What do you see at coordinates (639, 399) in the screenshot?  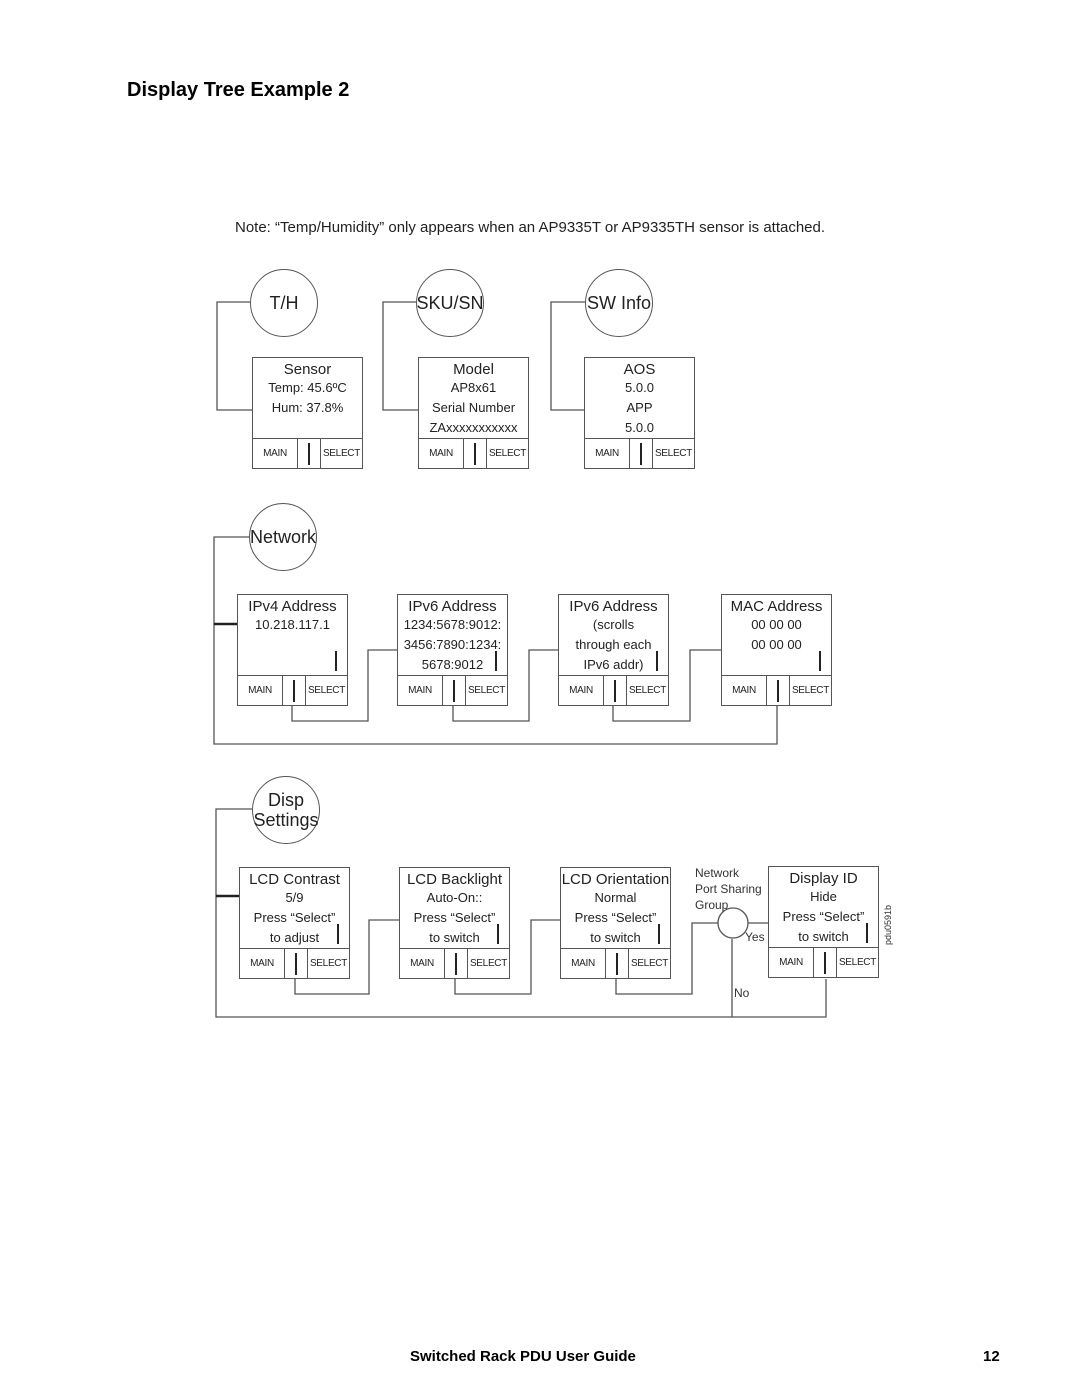 I see `screen-display: AOS 5.0.0 APP 5.0.0` at bounding box center [639, 399].